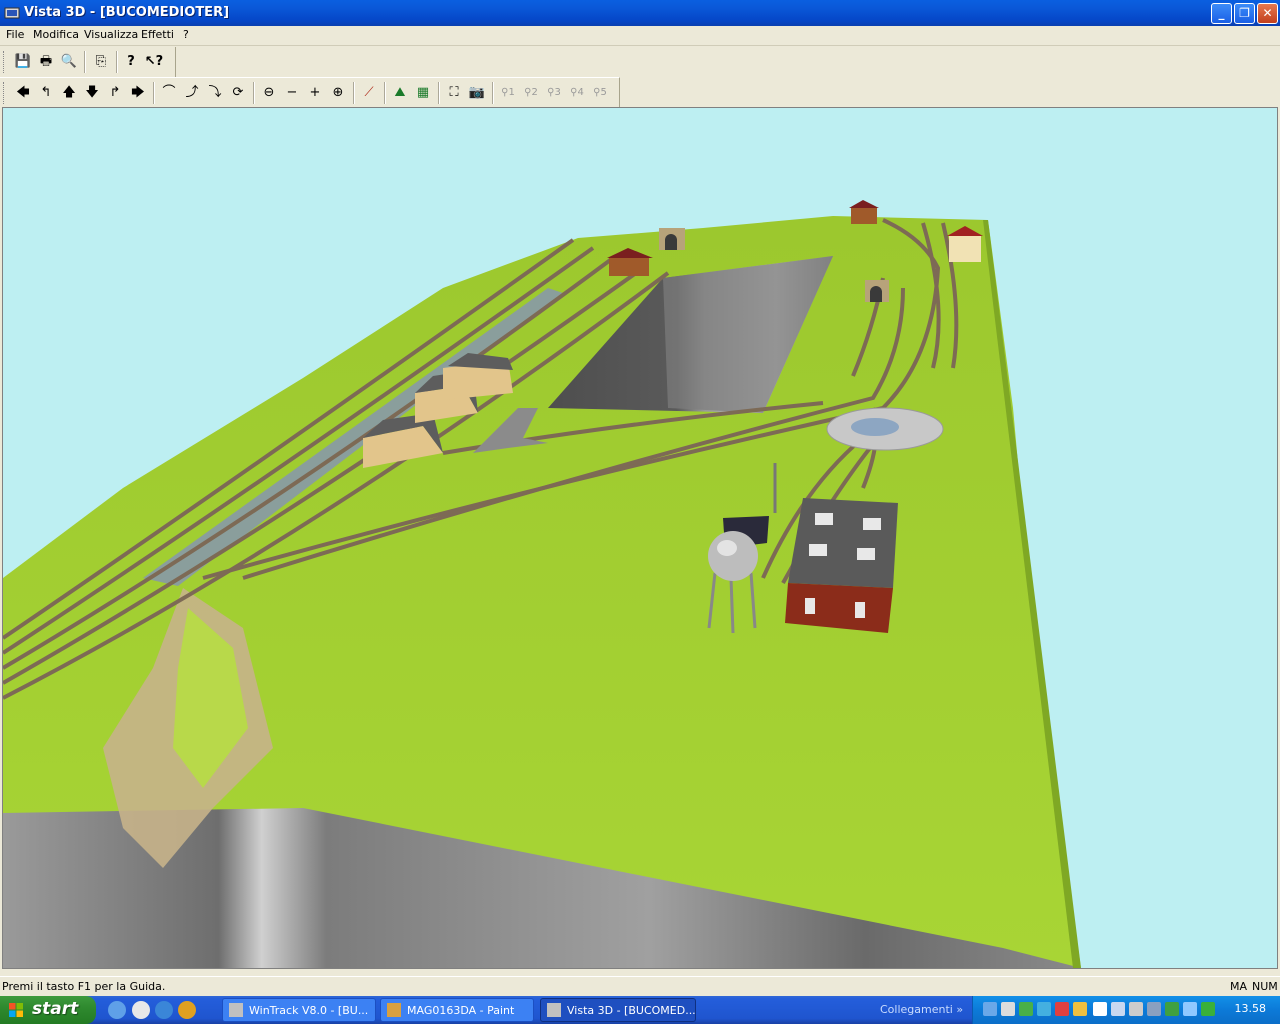 This screenshot has width=1280, height=1024. What do you see at coordinates (369, 93) in the screenshot?
I see `track-icon: ⟋` at bounding box center [369, 93].